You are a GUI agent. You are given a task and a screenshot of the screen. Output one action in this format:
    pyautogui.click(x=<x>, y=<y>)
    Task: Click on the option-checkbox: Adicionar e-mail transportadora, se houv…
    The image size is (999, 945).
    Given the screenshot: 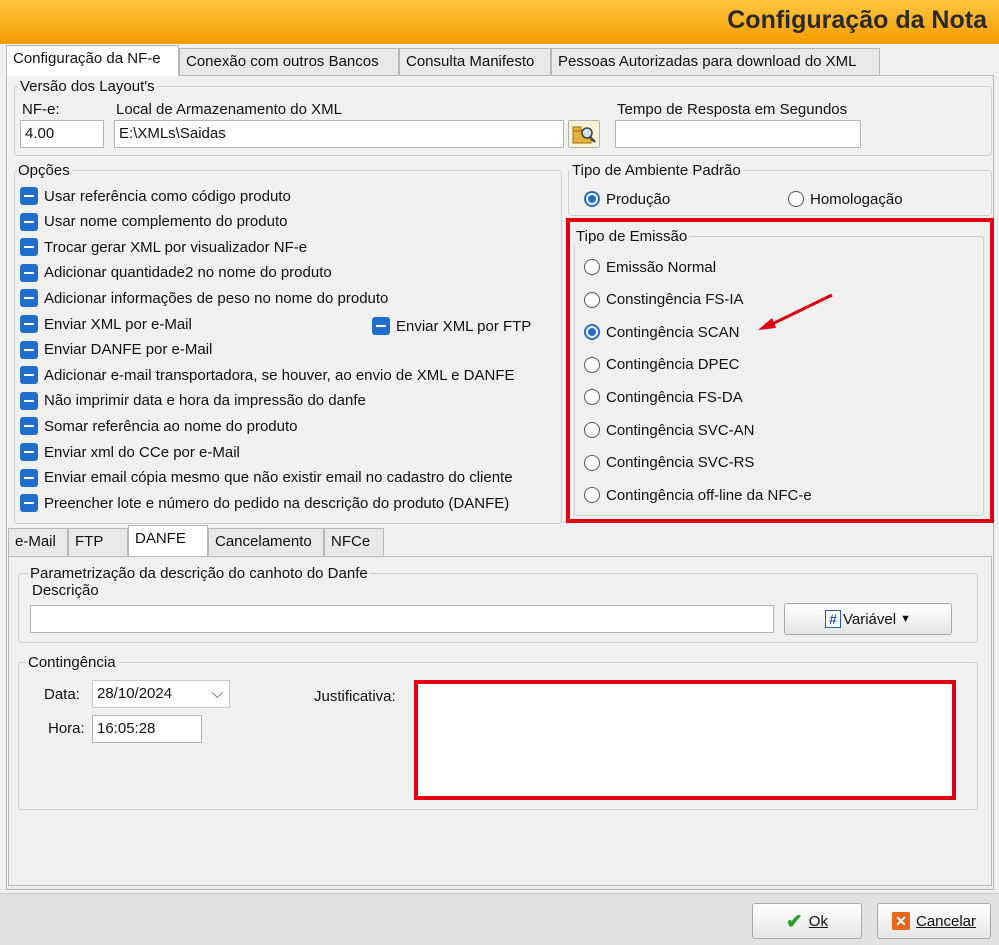 What is the action you would take?
    pyautogui.click(x=267, y=375)
    